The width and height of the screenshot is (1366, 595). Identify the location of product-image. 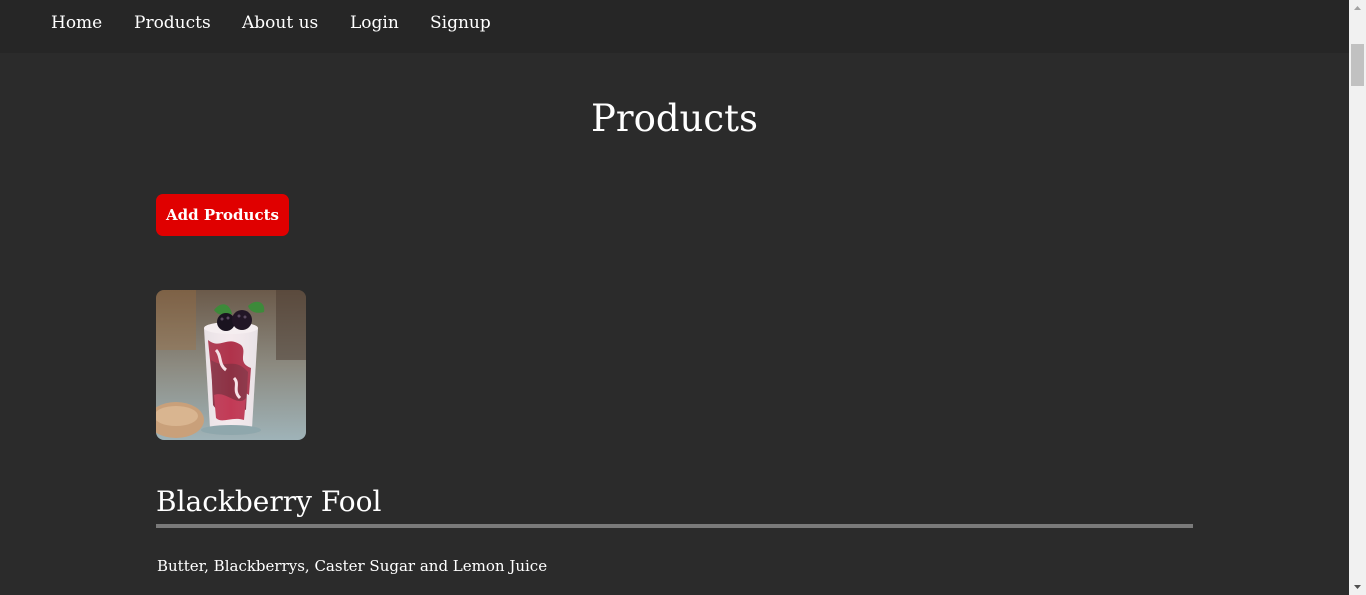
(231, 365).